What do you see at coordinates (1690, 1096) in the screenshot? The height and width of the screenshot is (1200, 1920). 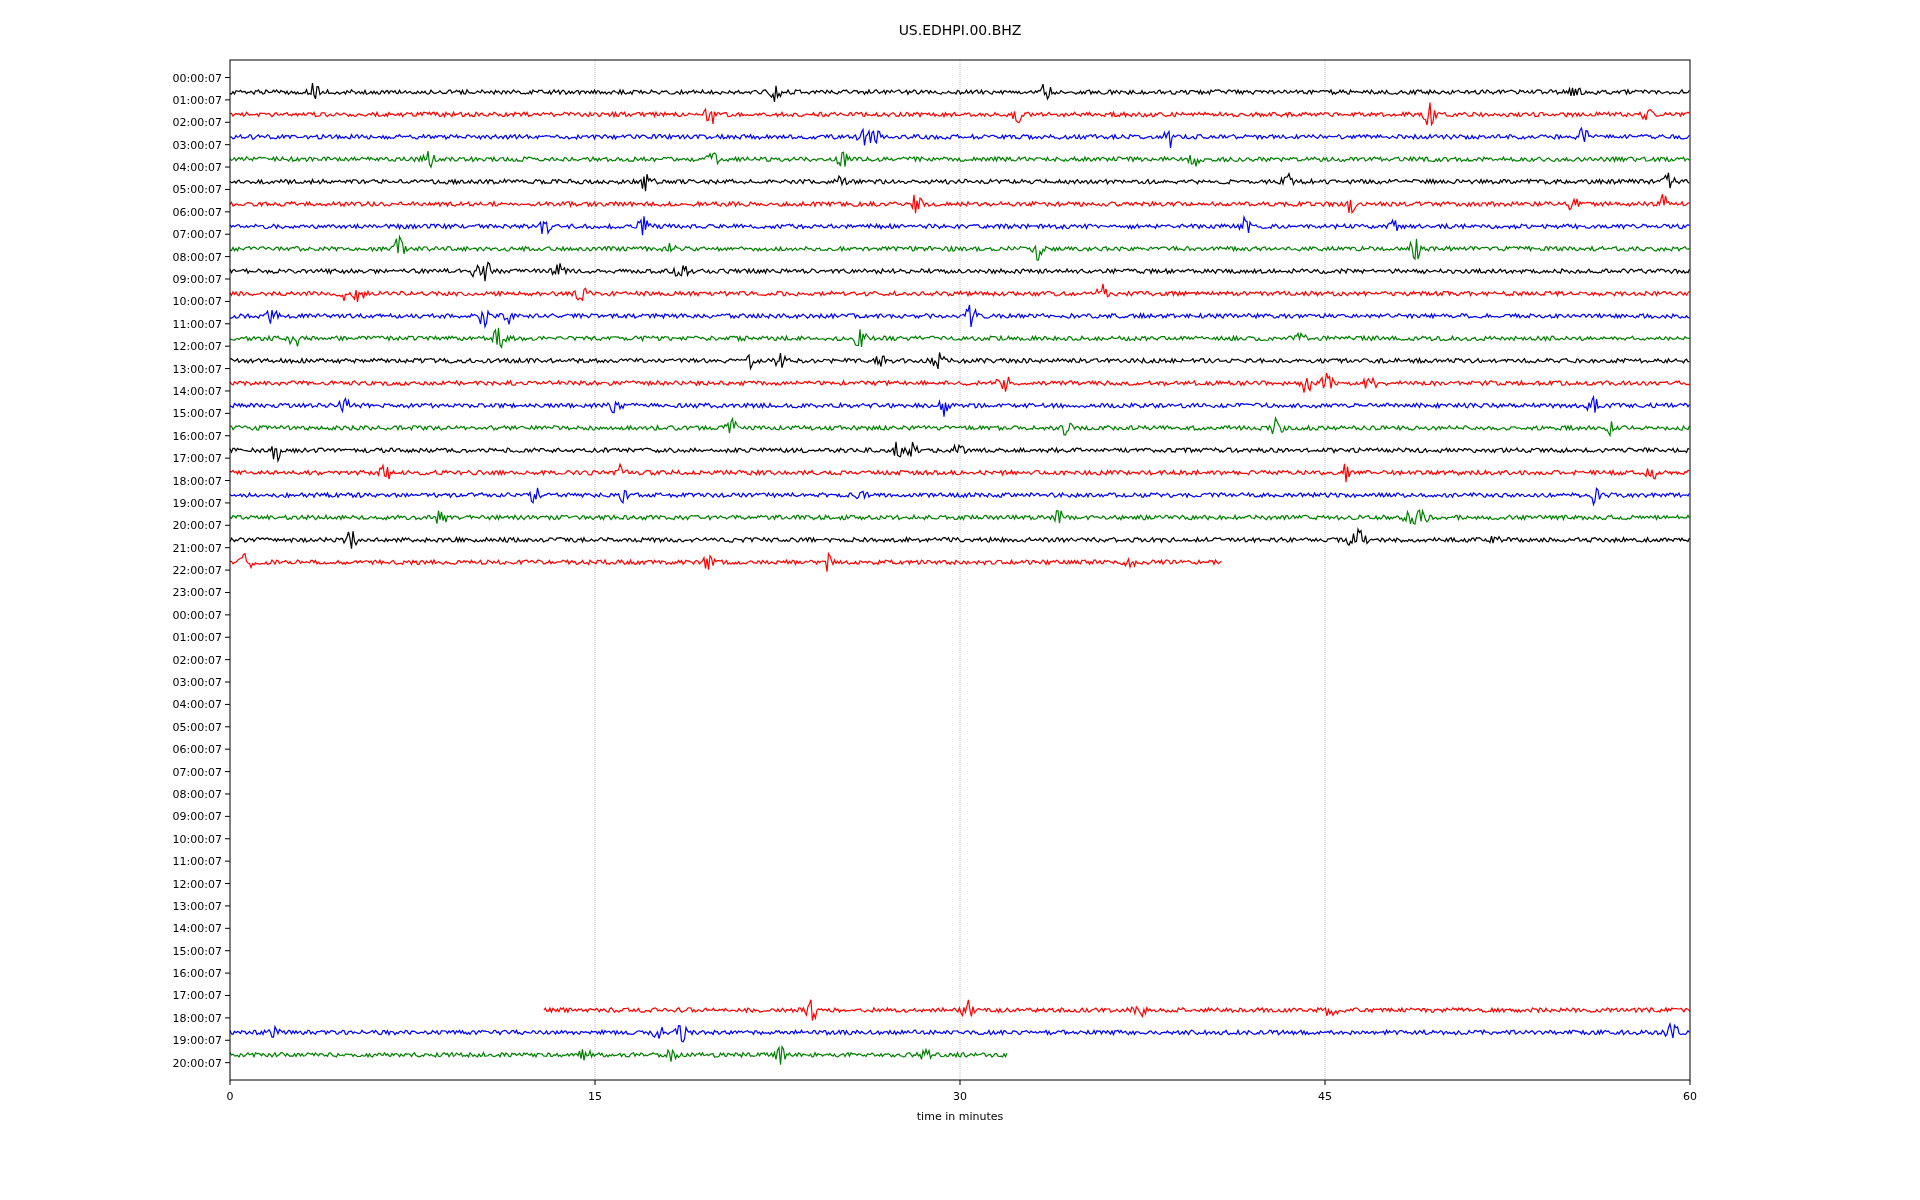 I see `x-tick-label: 60` at bounding box center [1690, 1096].